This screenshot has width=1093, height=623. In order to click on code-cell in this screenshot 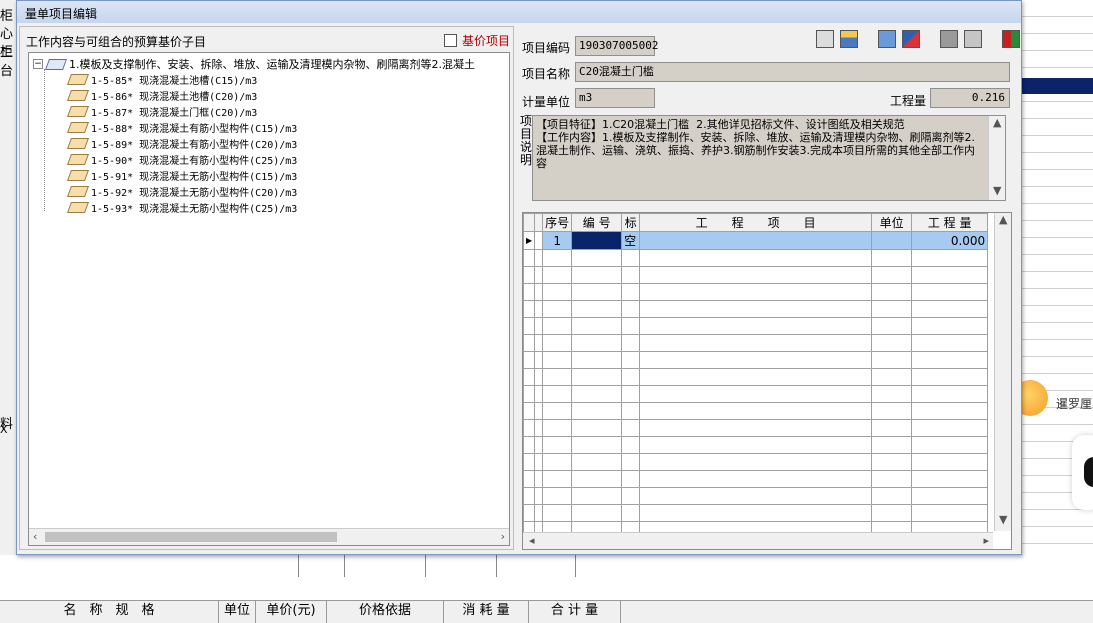, I will do `click(597, 240)`.